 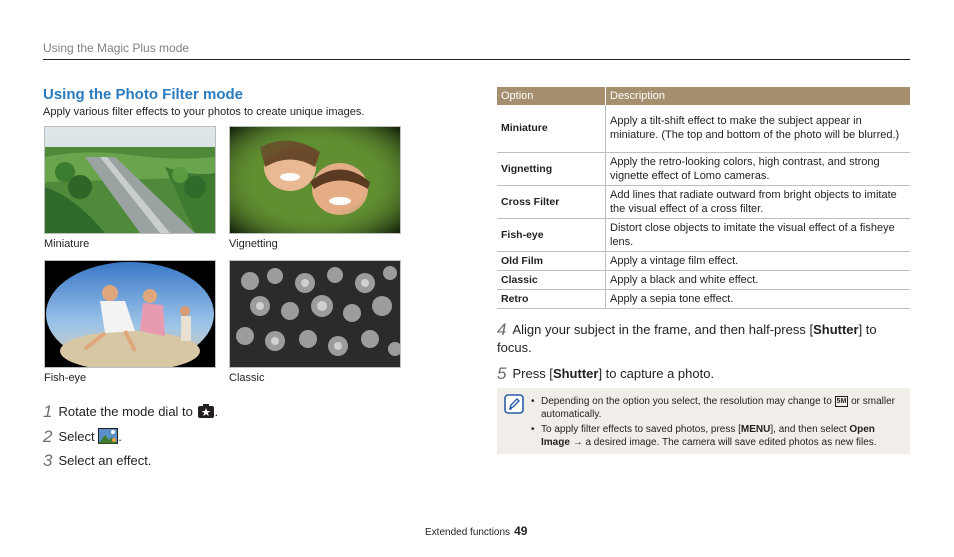 I want to click on step-1: 1 Rotate the mode dial to ., so click(x=130, y=411).